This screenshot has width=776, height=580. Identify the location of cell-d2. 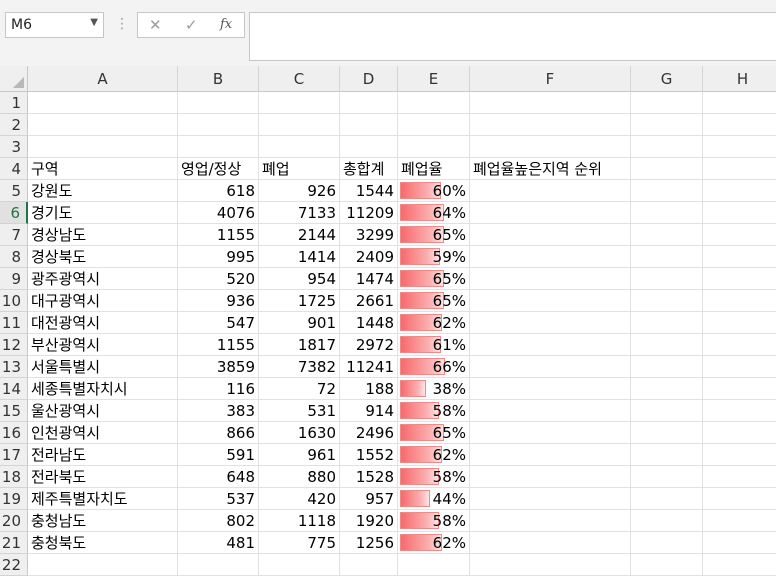
(369, 125).